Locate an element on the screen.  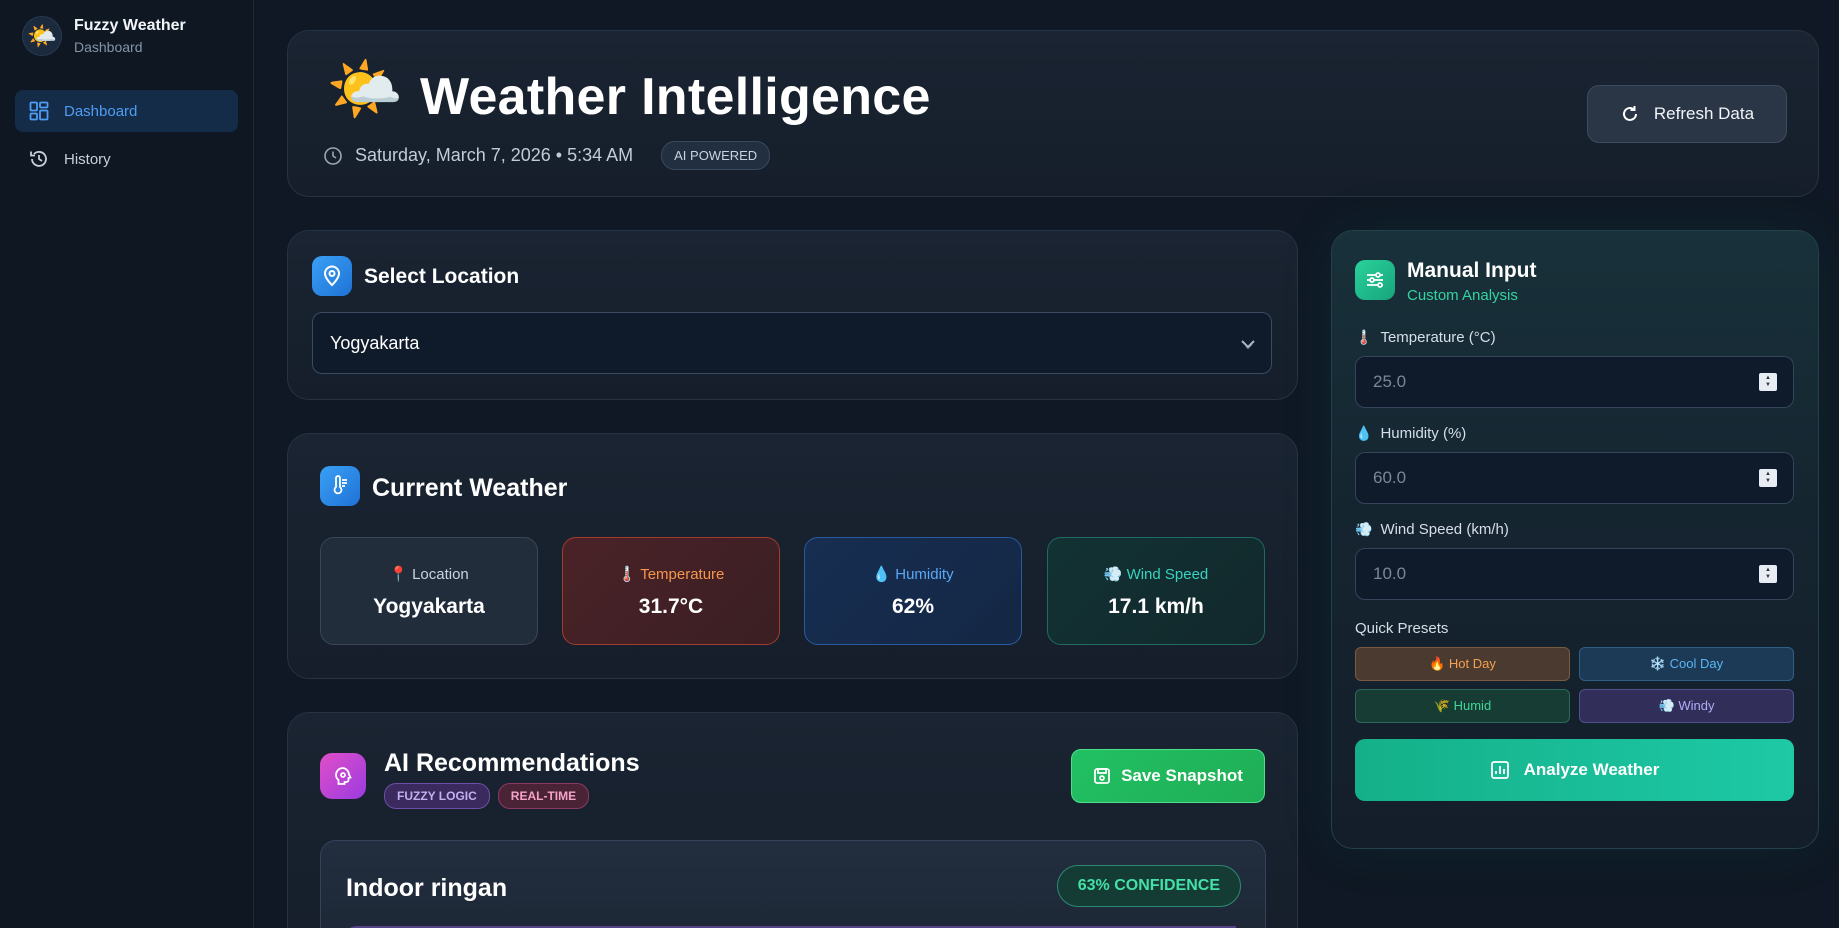
location-select: Yogyakarta is located at coordinates (792, 343).